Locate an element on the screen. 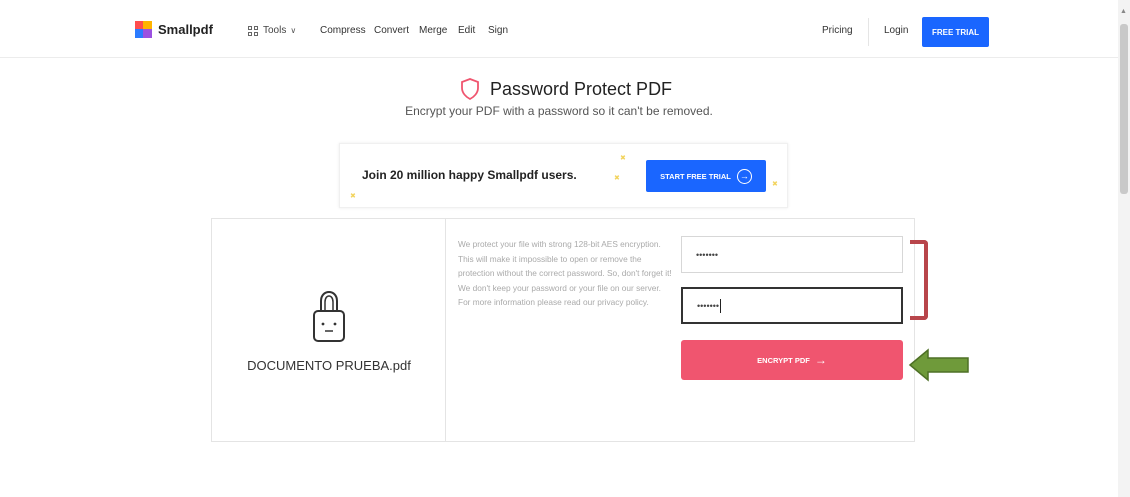 The width and height of the screenshot is (1130, 497). shield-icon is located at coordinates (470, 89).